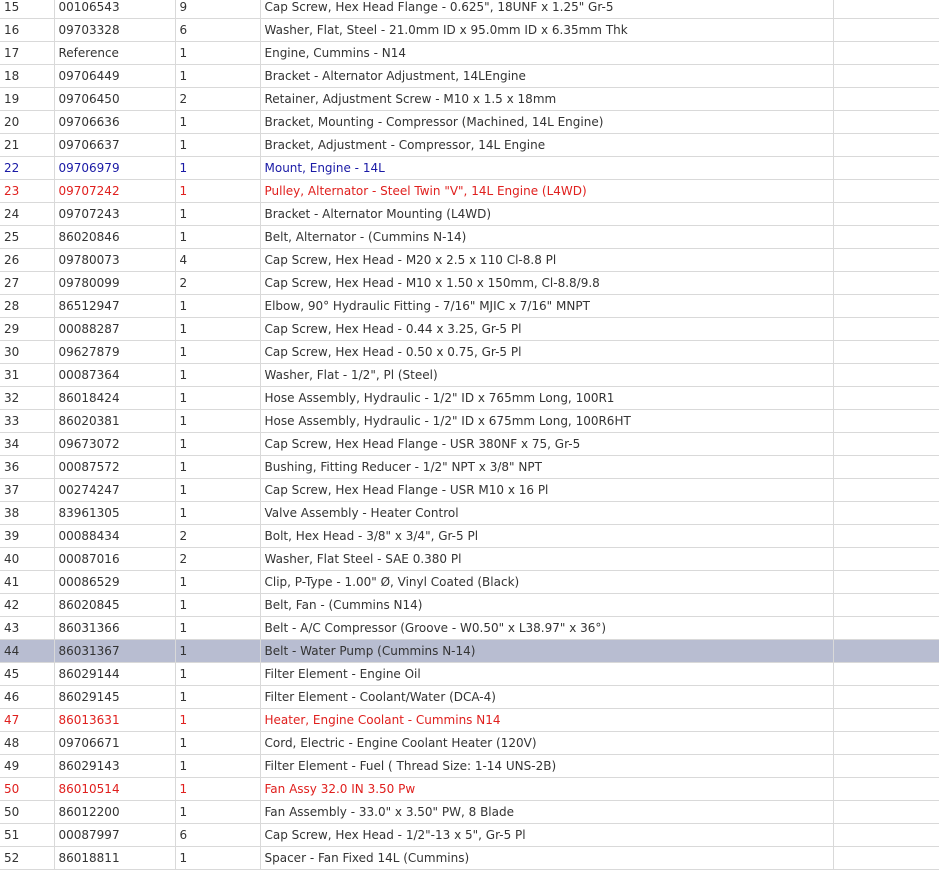 Image resolution: width=939 pixels, height=870 pixels. What do you see at coordinates (27, 306) in the screenshot?
I see `item-number-cell: 28` at bounding box center [27, 306].